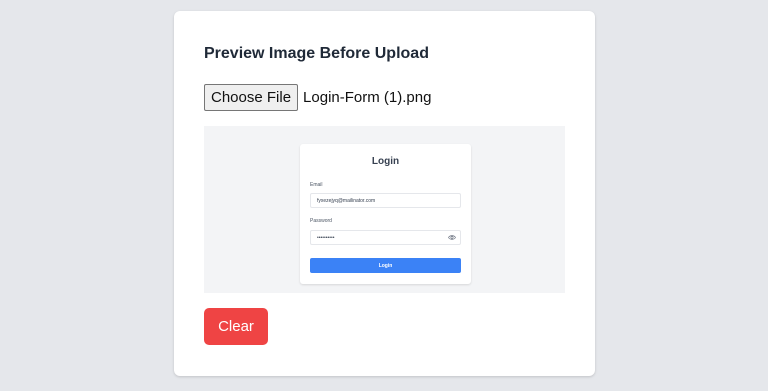  I want to click on page-title: Preview Image Before Upload, so click(316, 53).